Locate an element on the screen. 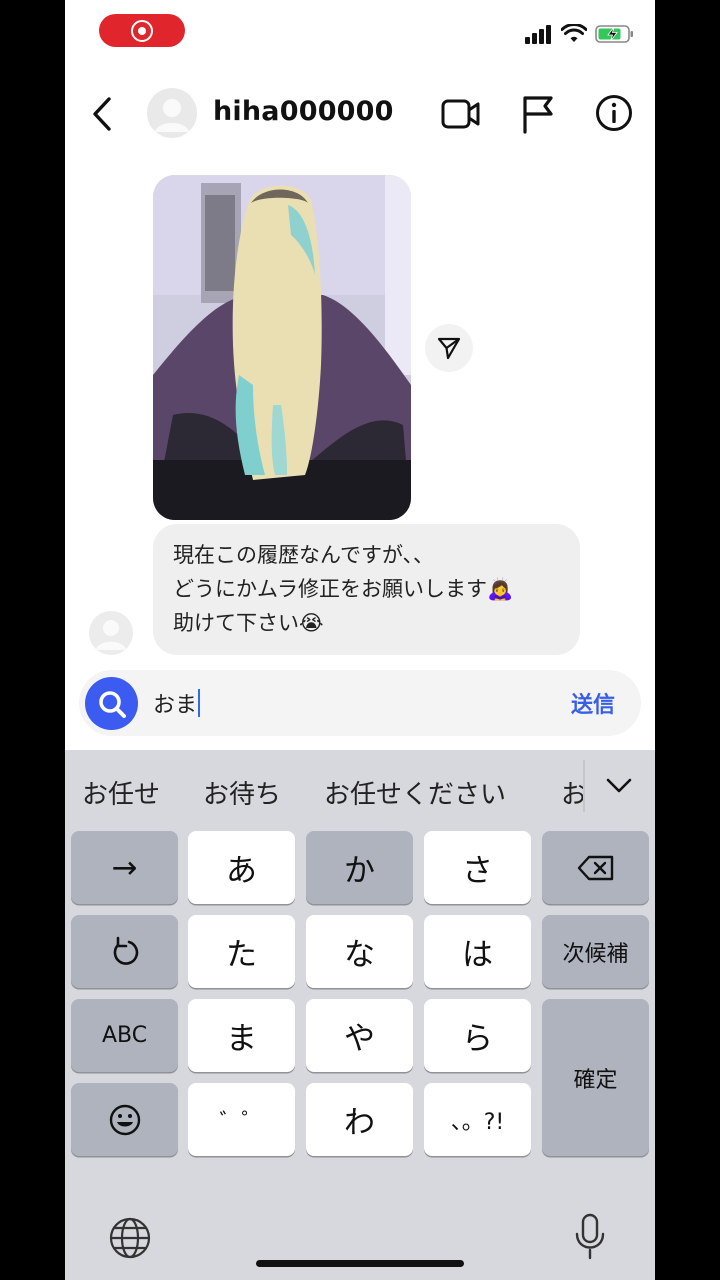 The width and height of the screenshot is (720, 1280). hair-photo is located at coordinates (282, 347).